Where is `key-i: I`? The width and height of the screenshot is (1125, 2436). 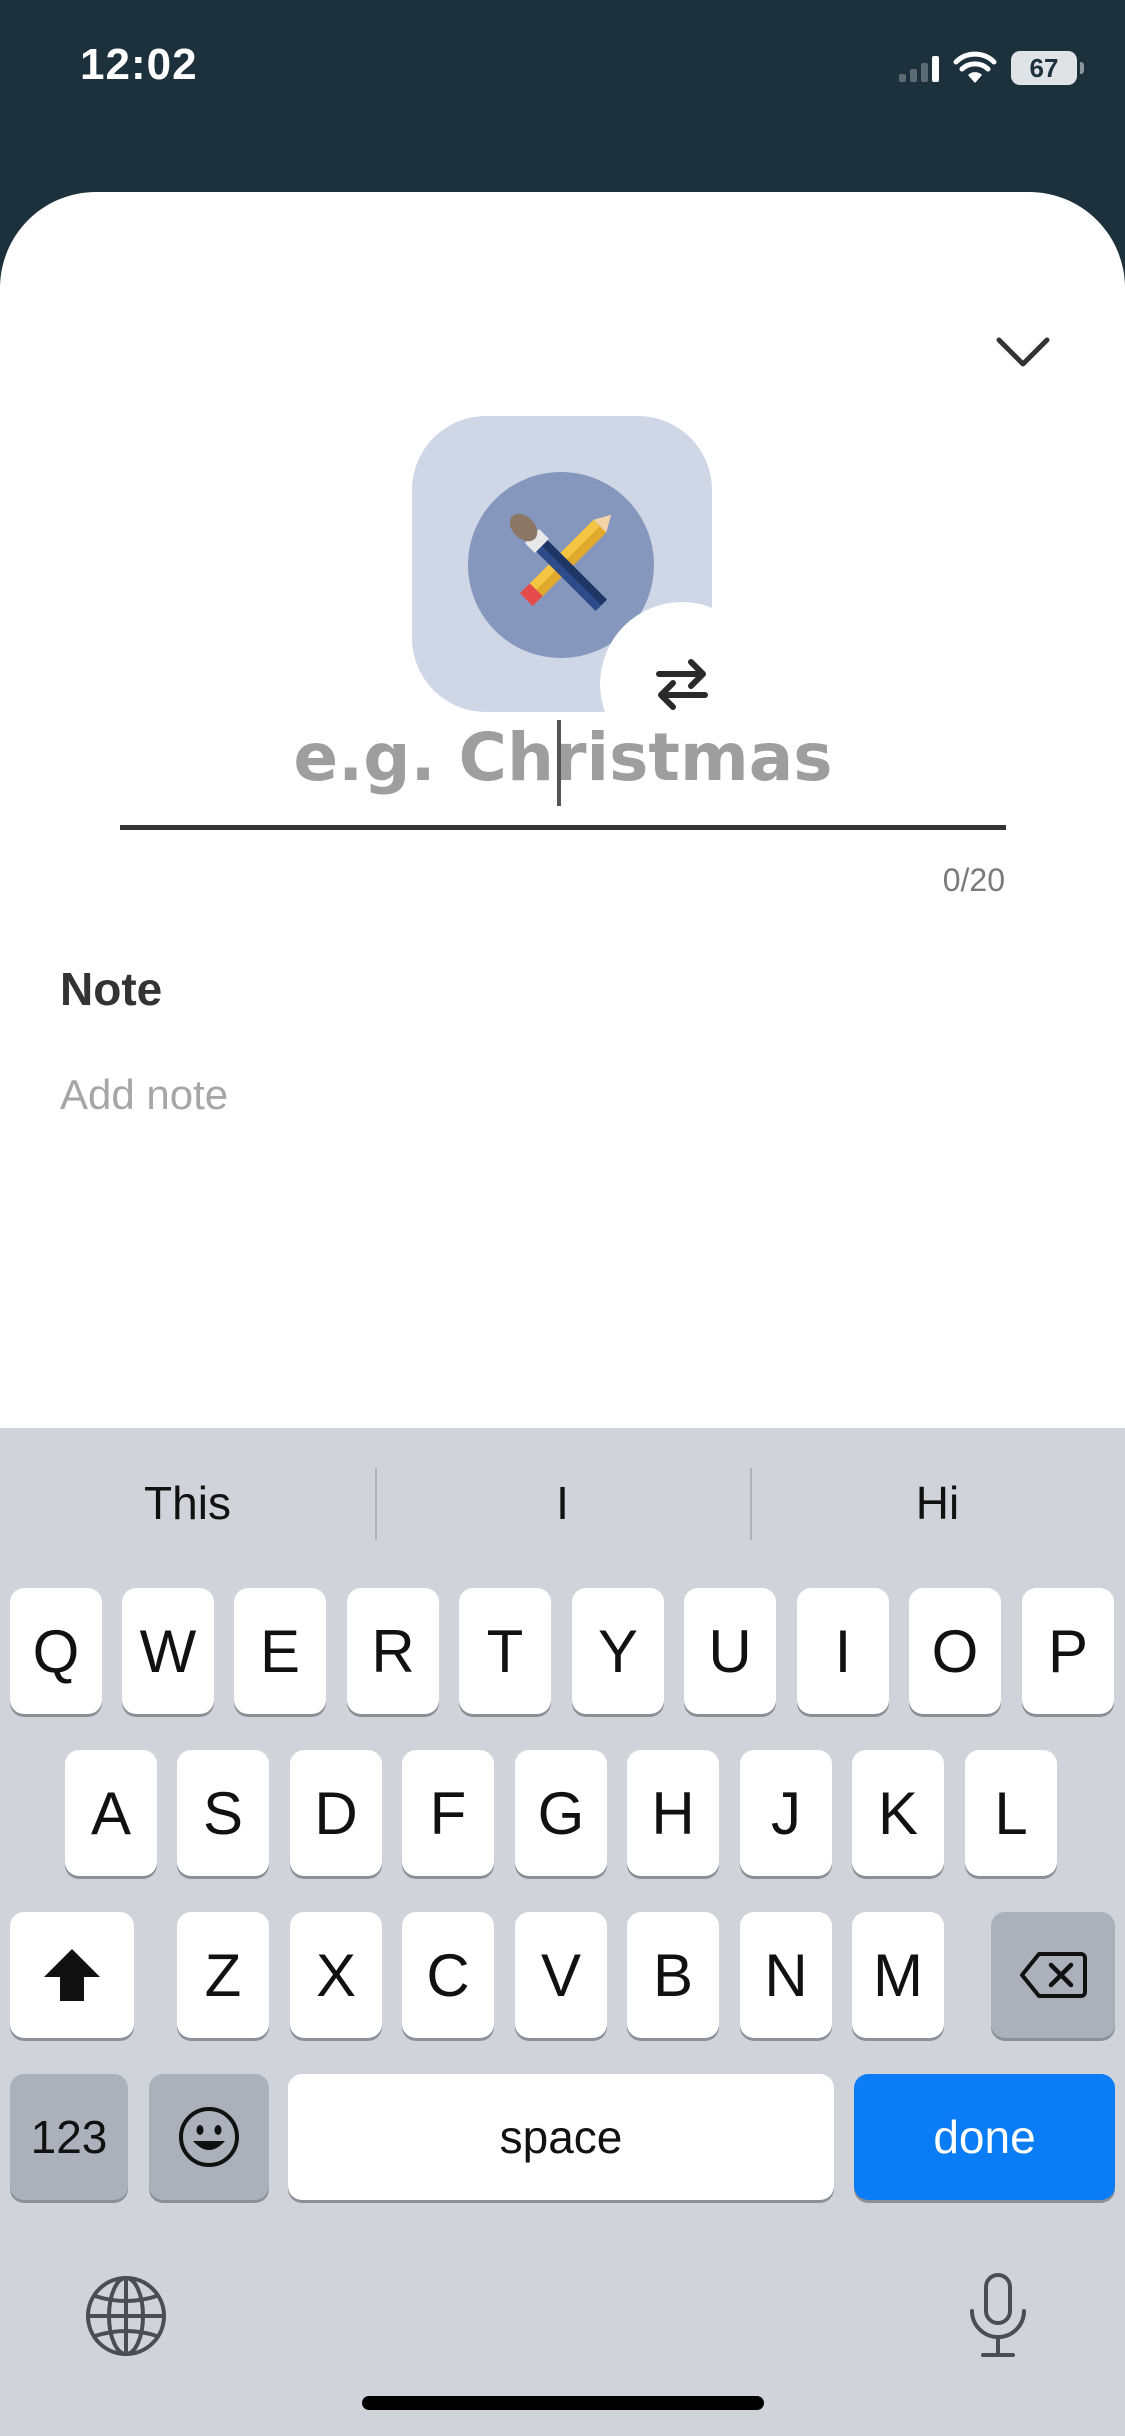
key-i: I is located at coordinates (843, 1651).